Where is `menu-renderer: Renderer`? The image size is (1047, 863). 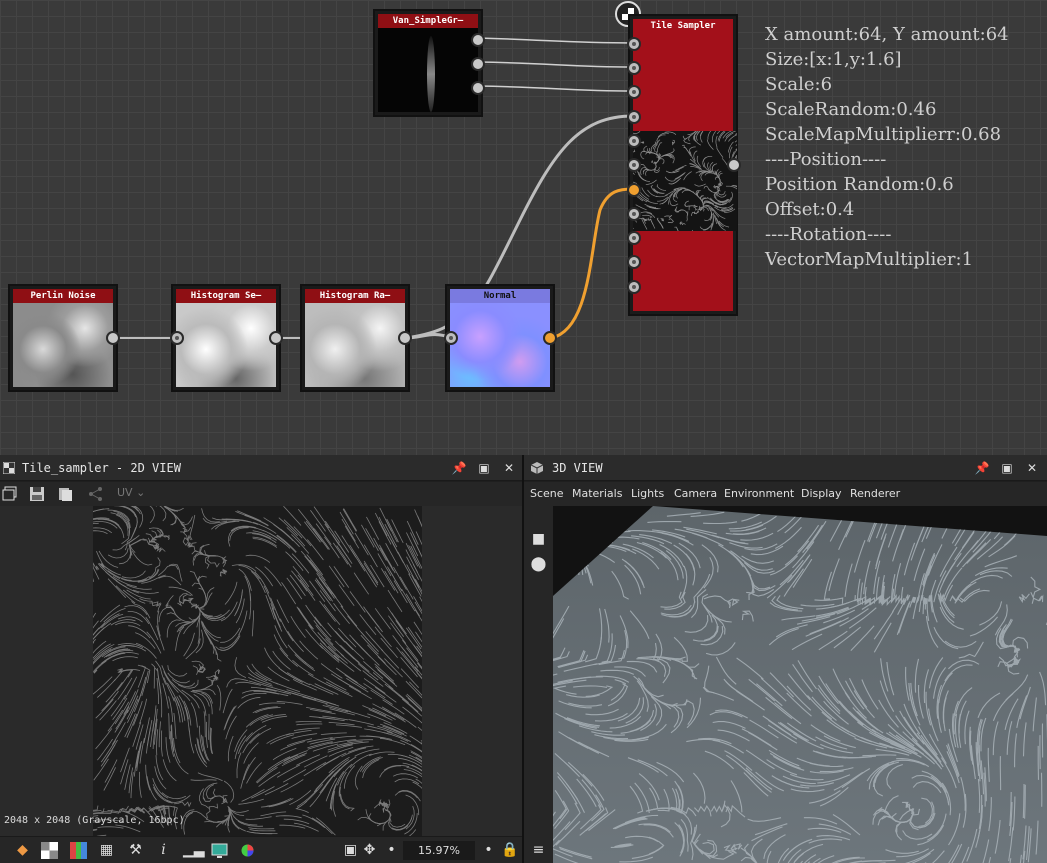 menu-renderer: Renderer is located at coordinates (875, 494).